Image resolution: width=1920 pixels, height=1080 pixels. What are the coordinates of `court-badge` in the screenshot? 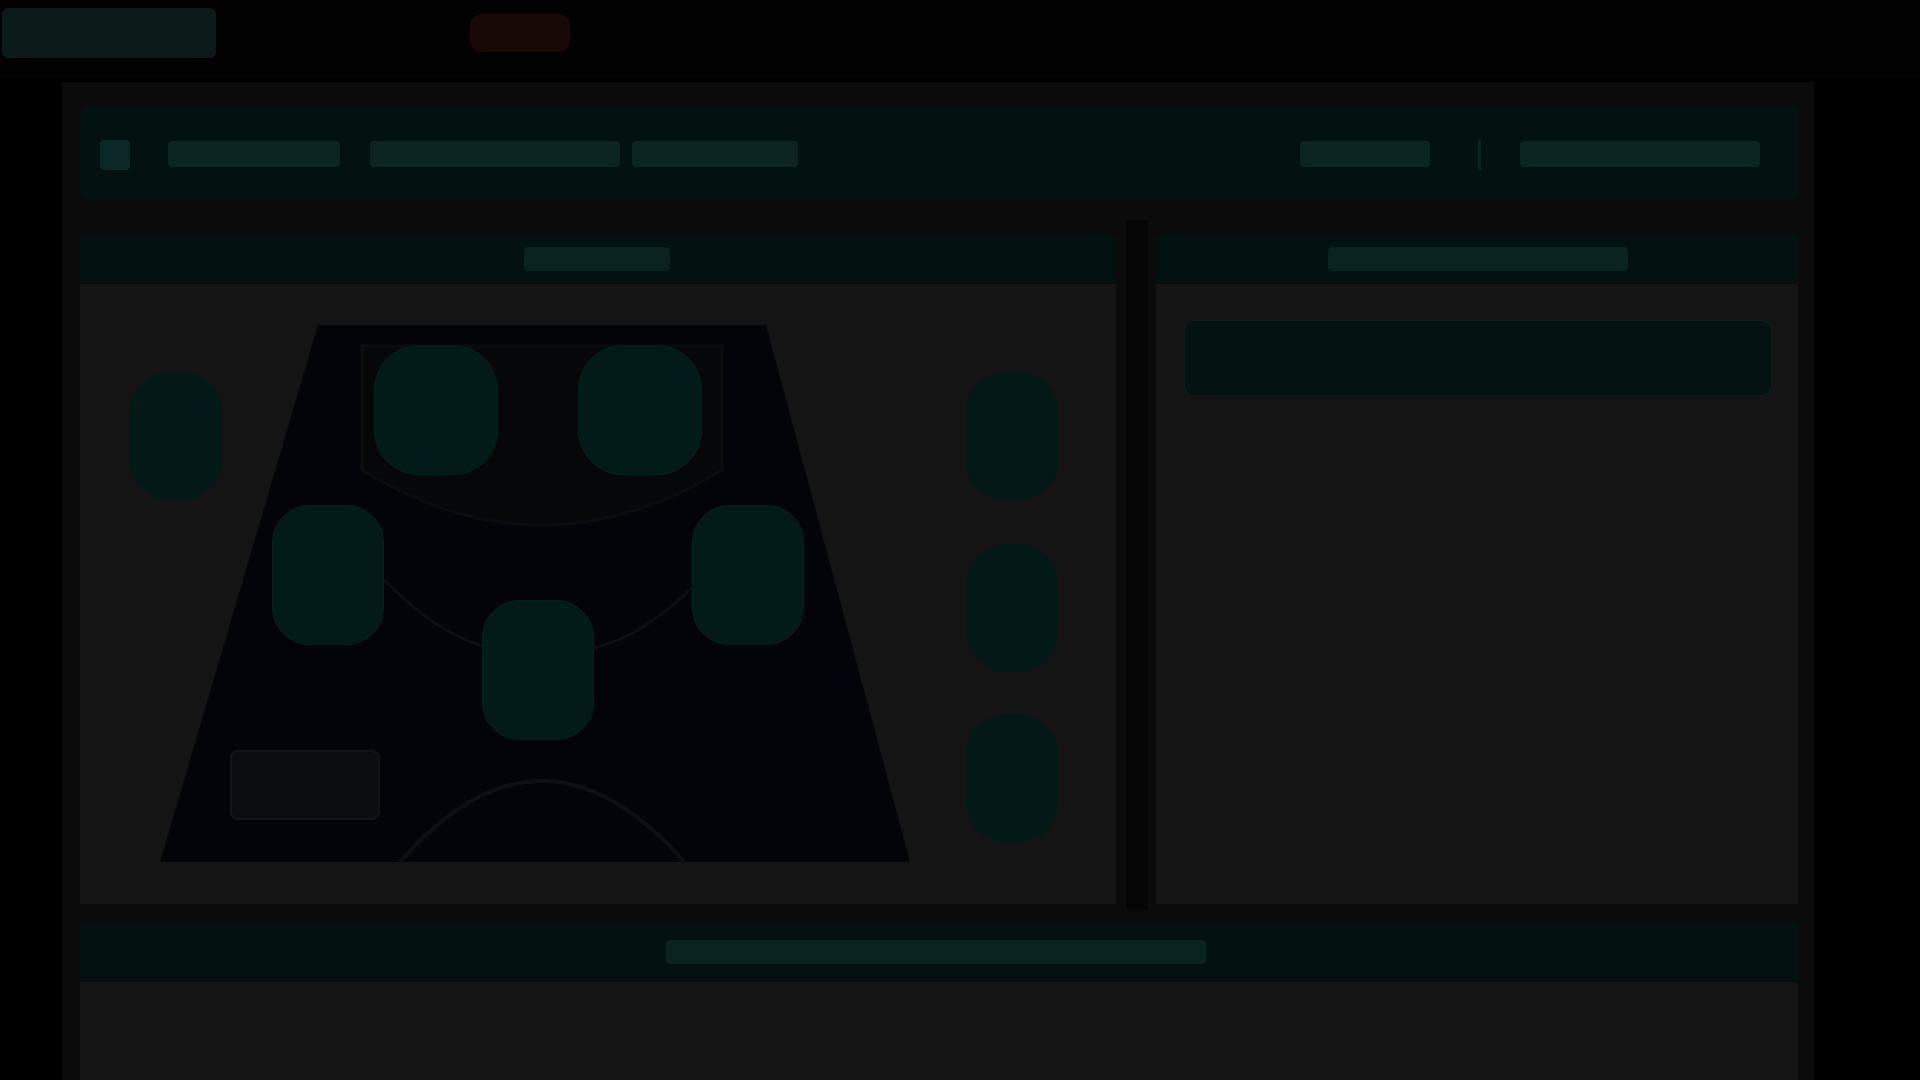 It's located at (305, 785).